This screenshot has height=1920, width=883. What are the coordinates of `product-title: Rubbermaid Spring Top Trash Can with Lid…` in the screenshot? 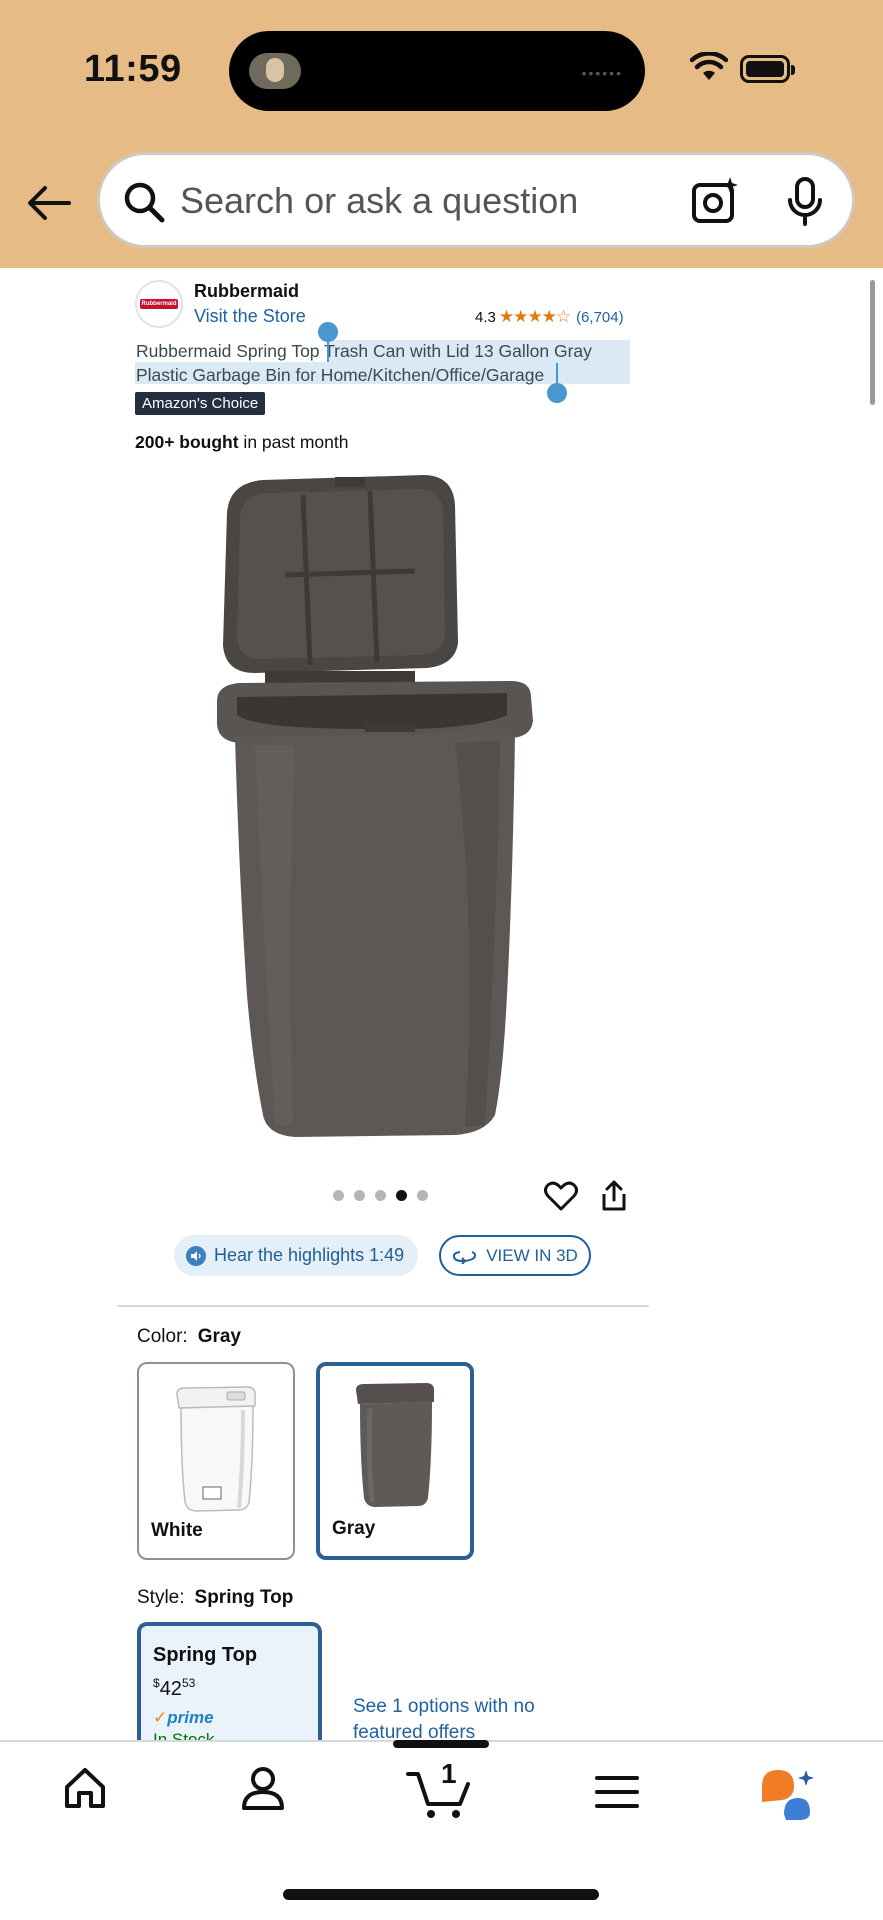 It's located at (386, 363).